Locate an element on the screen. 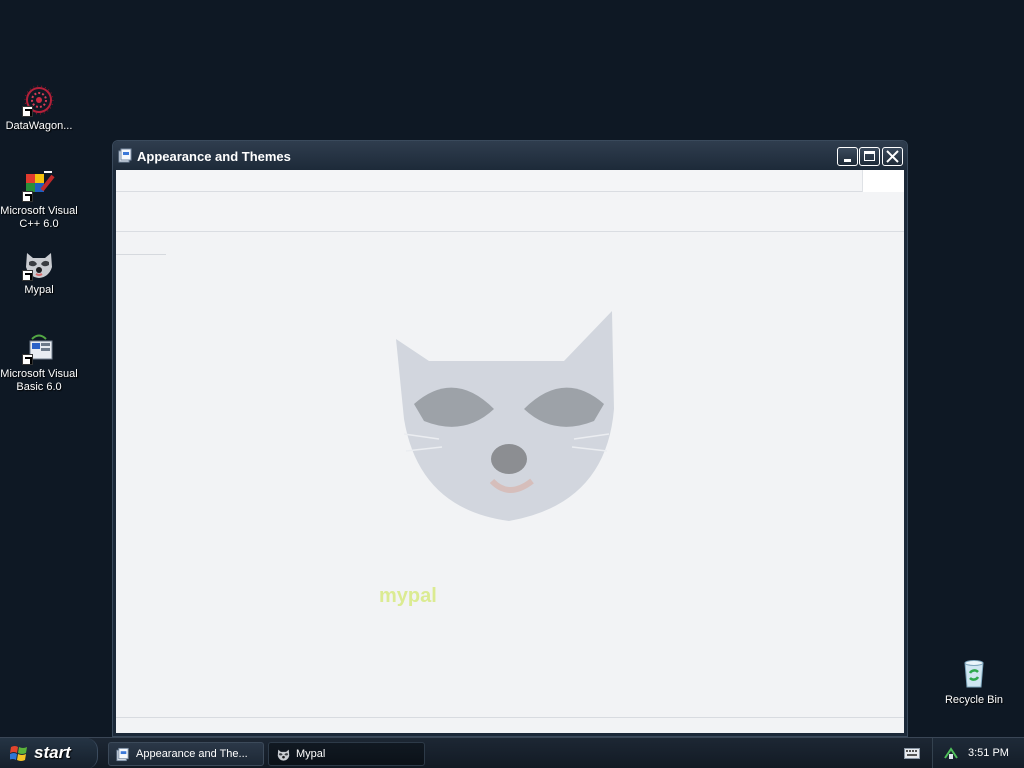 The image size is (1024, 768). desktop-icon-visual-basic: Microsoft Visual Basic 6.0 is located at coordinates (39, 362).